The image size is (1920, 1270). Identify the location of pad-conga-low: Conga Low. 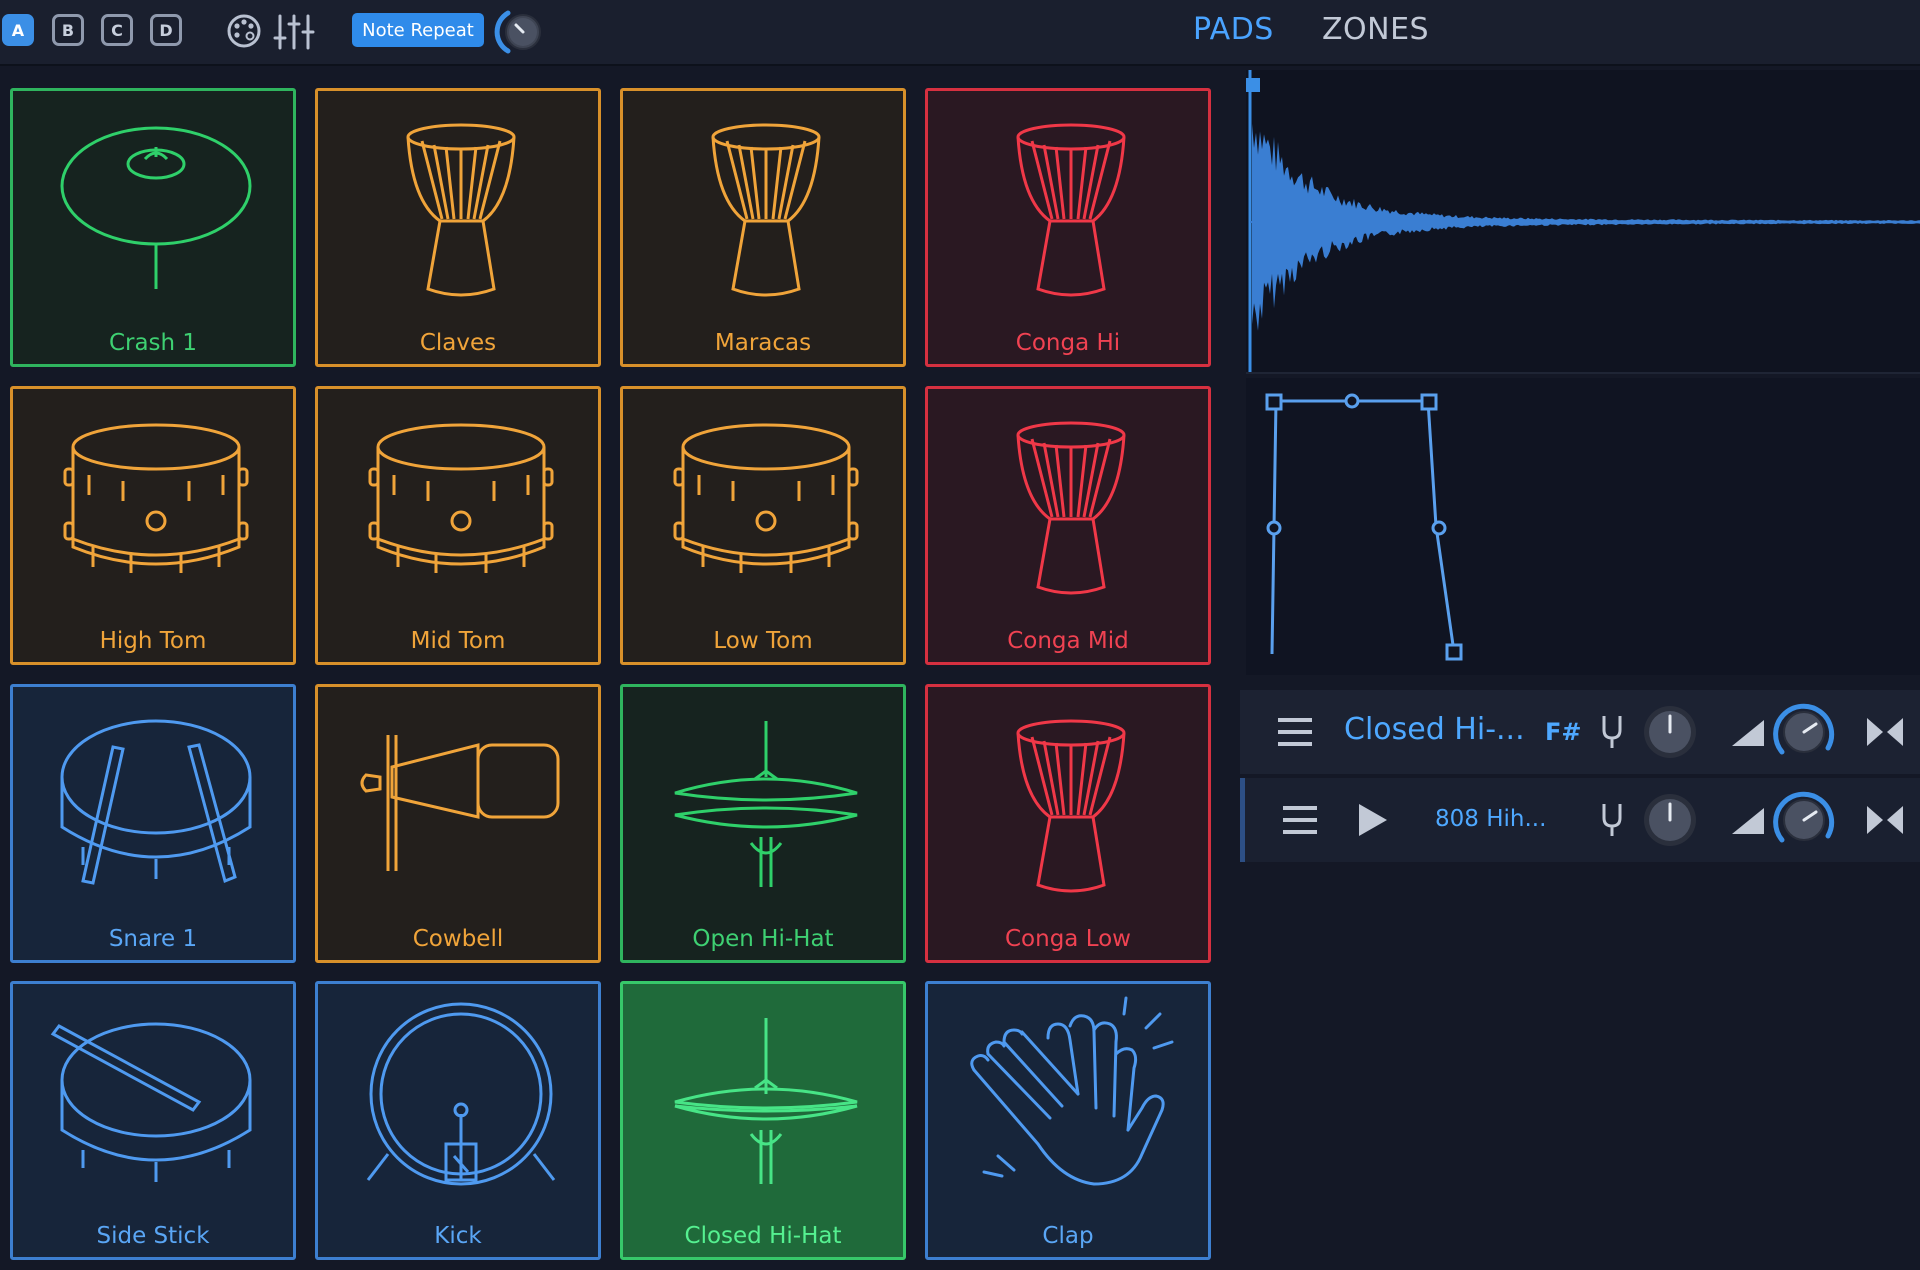
(1068, 823).